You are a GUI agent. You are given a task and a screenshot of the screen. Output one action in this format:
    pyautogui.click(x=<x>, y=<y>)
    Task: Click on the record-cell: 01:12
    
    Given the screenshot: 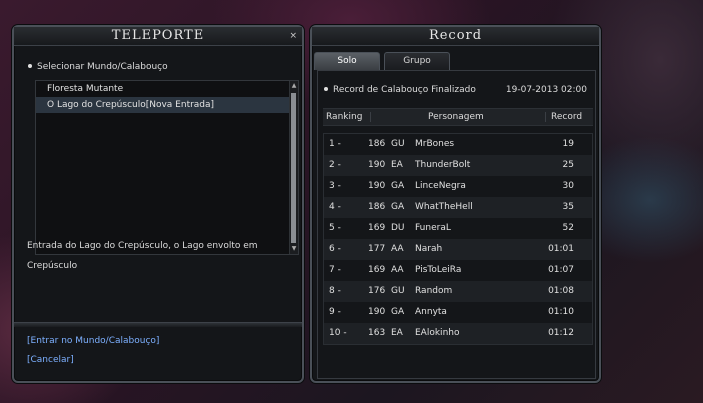 What is the action you would take?
    pyautogui.click(x=561, y=333)
    